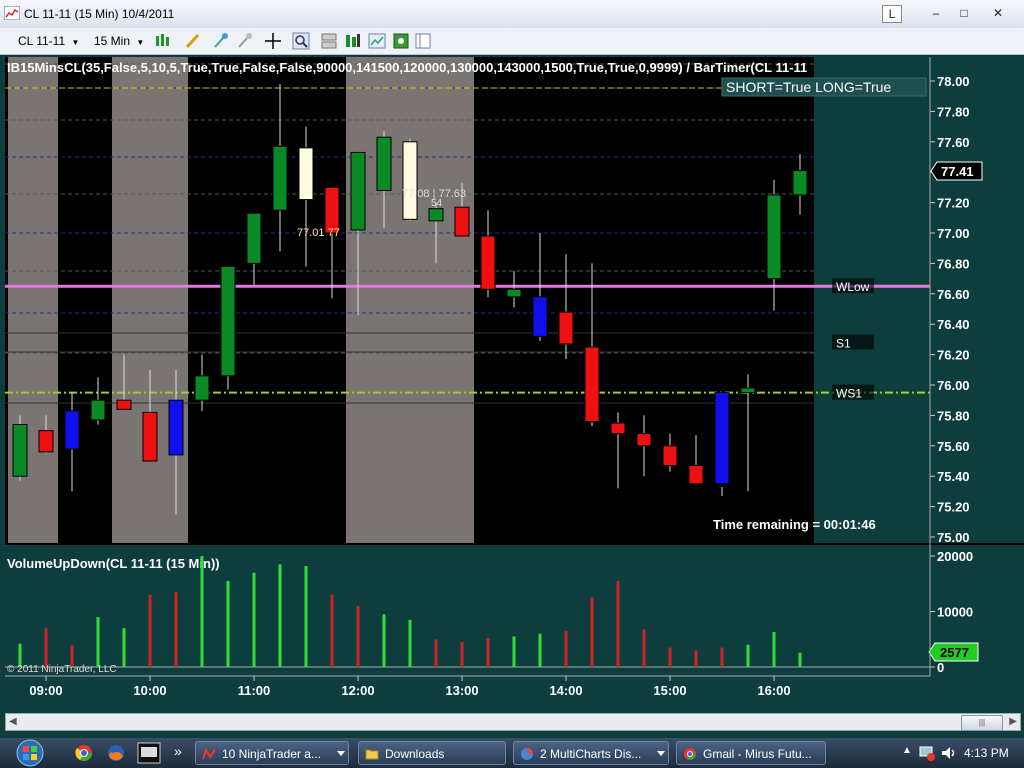  Describe the element at coordinates (42, 41) in the screenshot. I see `instrument-value: CL 11-11` at that location.